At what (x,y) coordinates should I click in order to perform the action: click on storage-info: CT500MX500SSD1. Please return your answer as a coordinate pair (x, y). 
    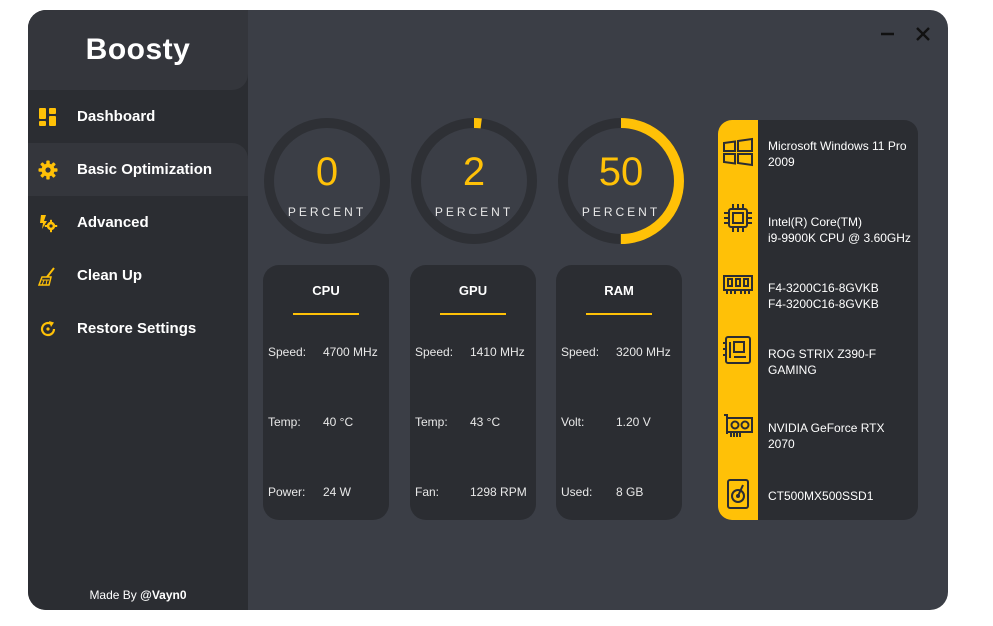
    Looking at the image, I should click on (840, 496).